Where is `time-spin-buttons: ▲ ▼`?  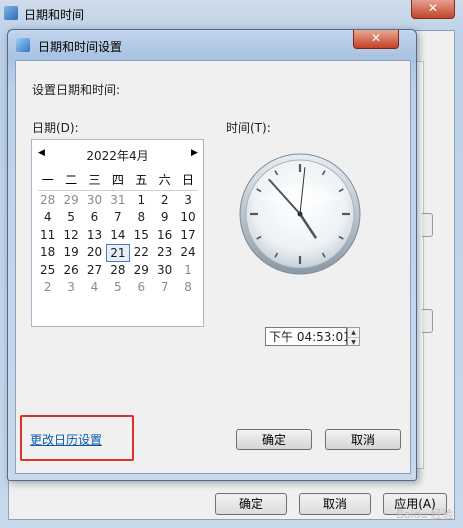
time-spin-buttons: ▲ ▼ is located at coordinates (353, 336).